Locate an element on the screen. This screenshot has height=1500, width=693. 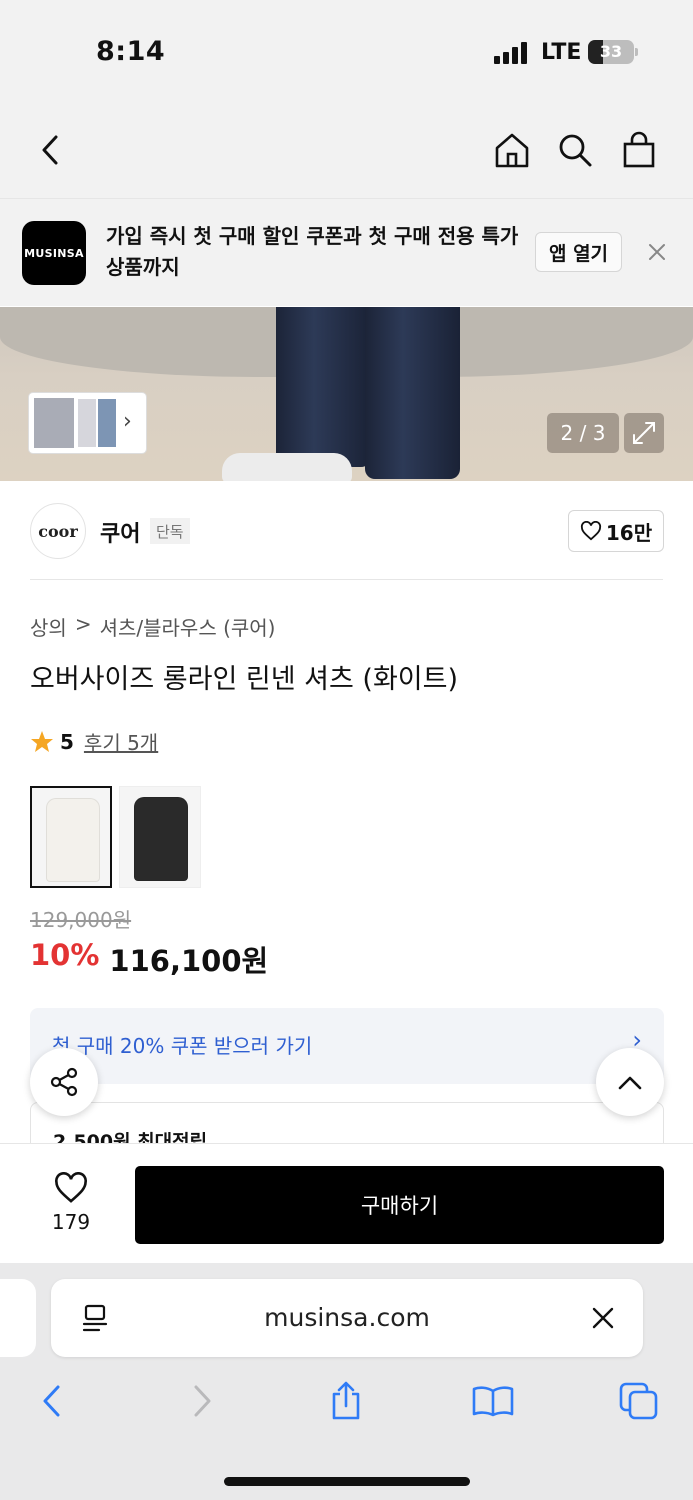
sale-price-row: 10% 116,100원 is located at coordinates (149, 959).